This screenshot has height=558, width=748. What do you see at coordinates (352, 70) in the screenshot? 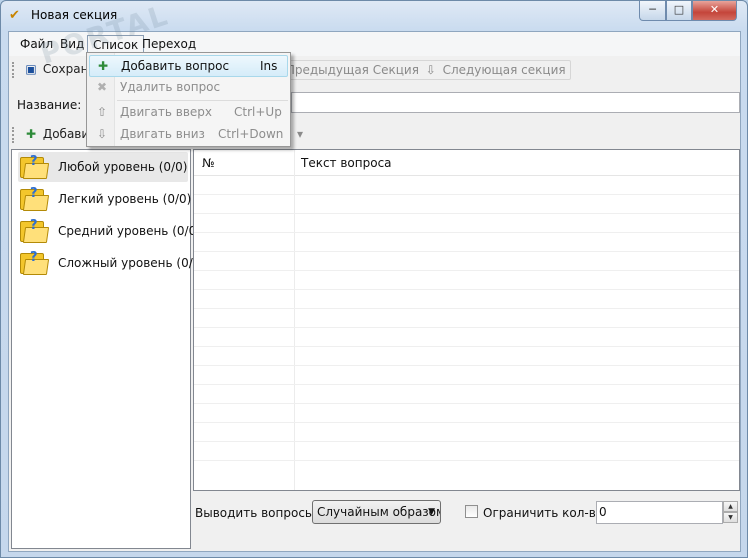
I see `prev-section-button: Предыдущая Секция` at bounding box center [352, 70].